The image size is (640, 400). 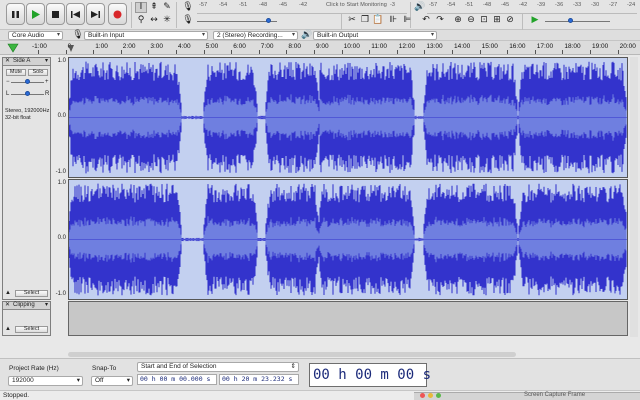 I want to click on playhead-icon, so click(x=71, y=49).